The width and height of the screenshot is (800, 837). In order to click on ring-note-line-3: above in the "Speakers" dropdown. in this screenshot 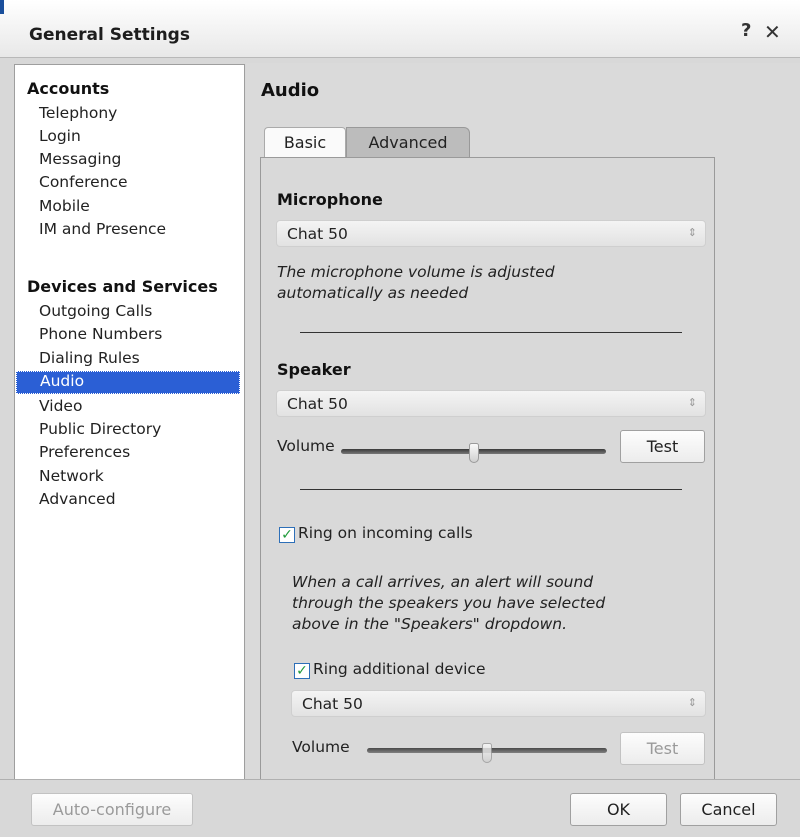, I will do `click(430, 624)`.